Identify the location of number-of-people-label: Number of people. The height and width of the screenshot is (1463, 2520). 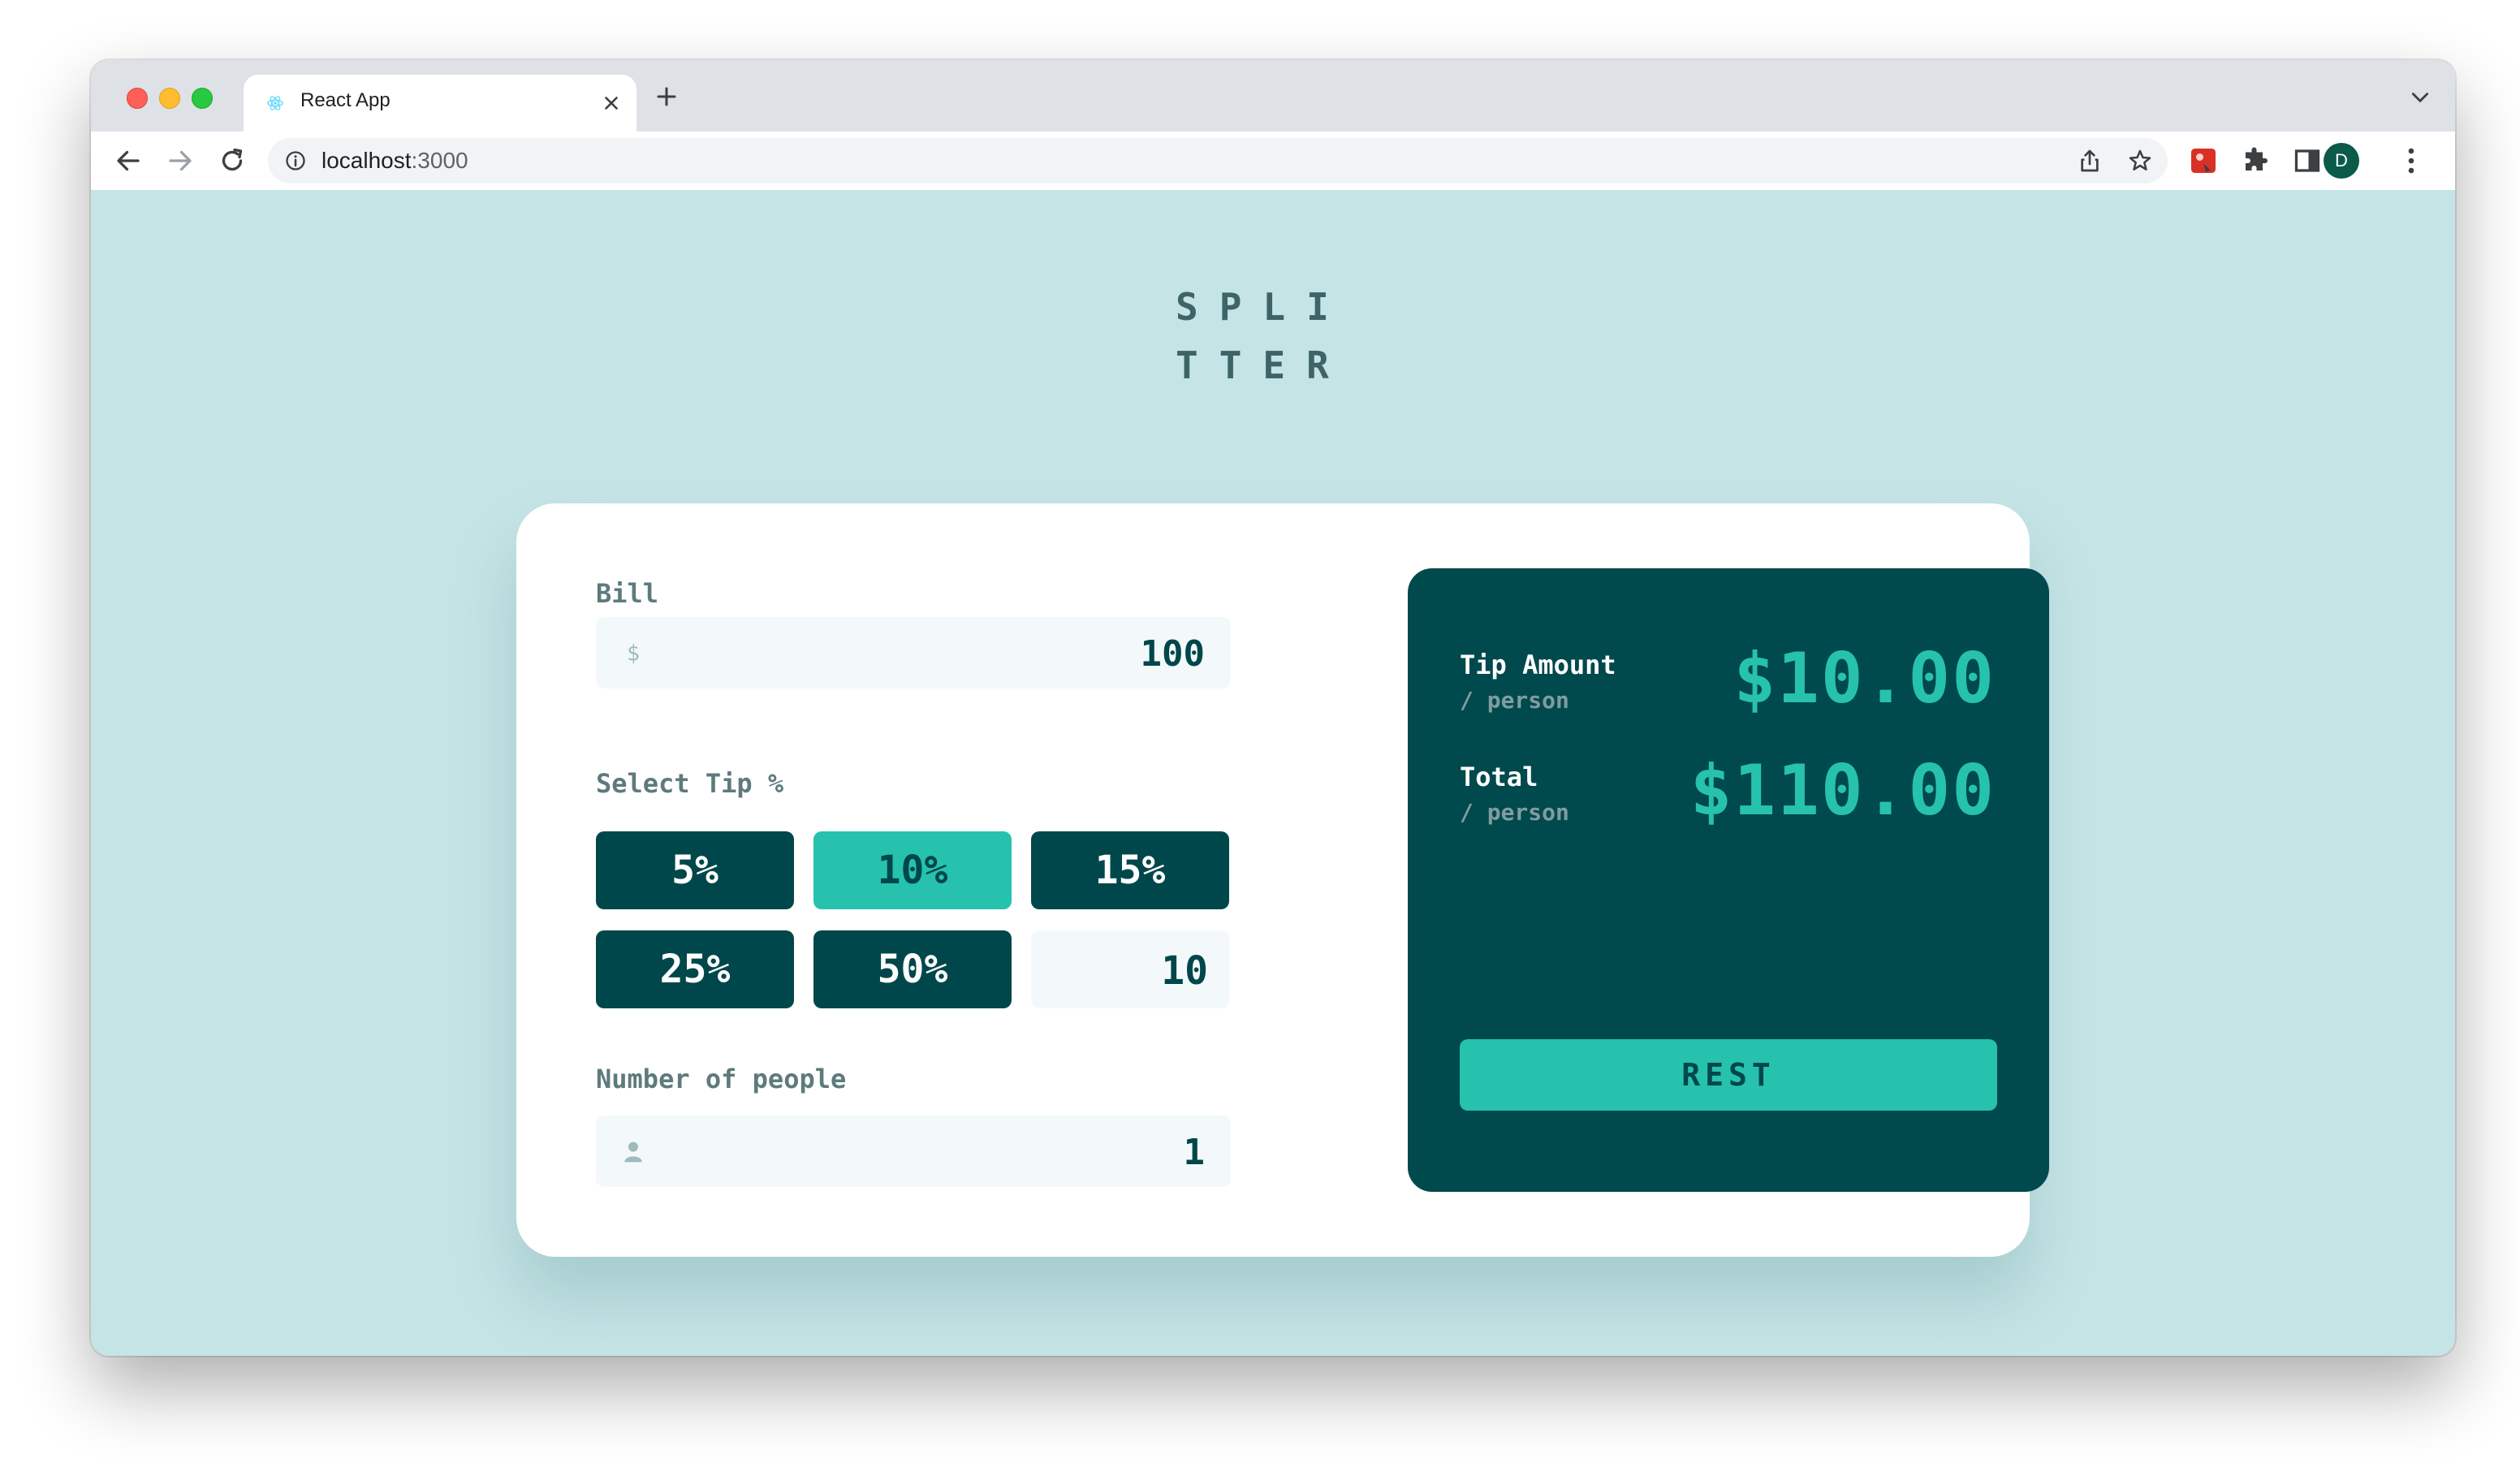
(722, 1079).